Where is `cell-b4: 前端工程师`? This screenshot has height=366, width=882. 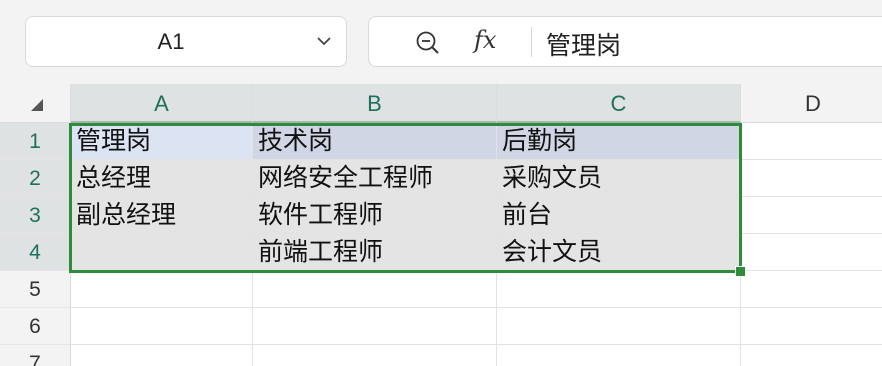
cell-b4: 前端工程师 is located at coordinates (375, 252).